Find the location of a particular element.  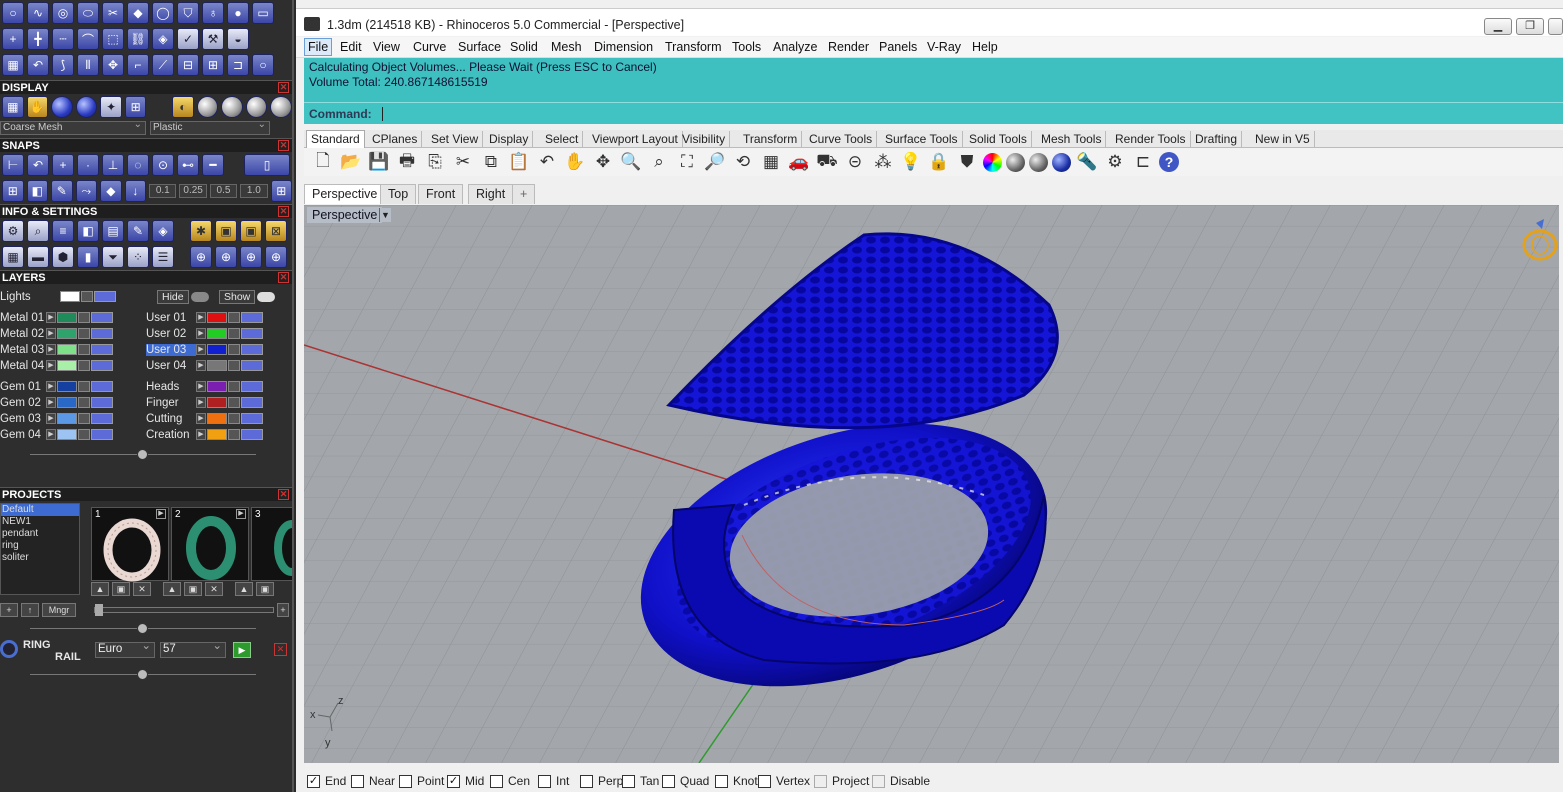

osnap-quad: Quad is located at coordinates (685, 781).